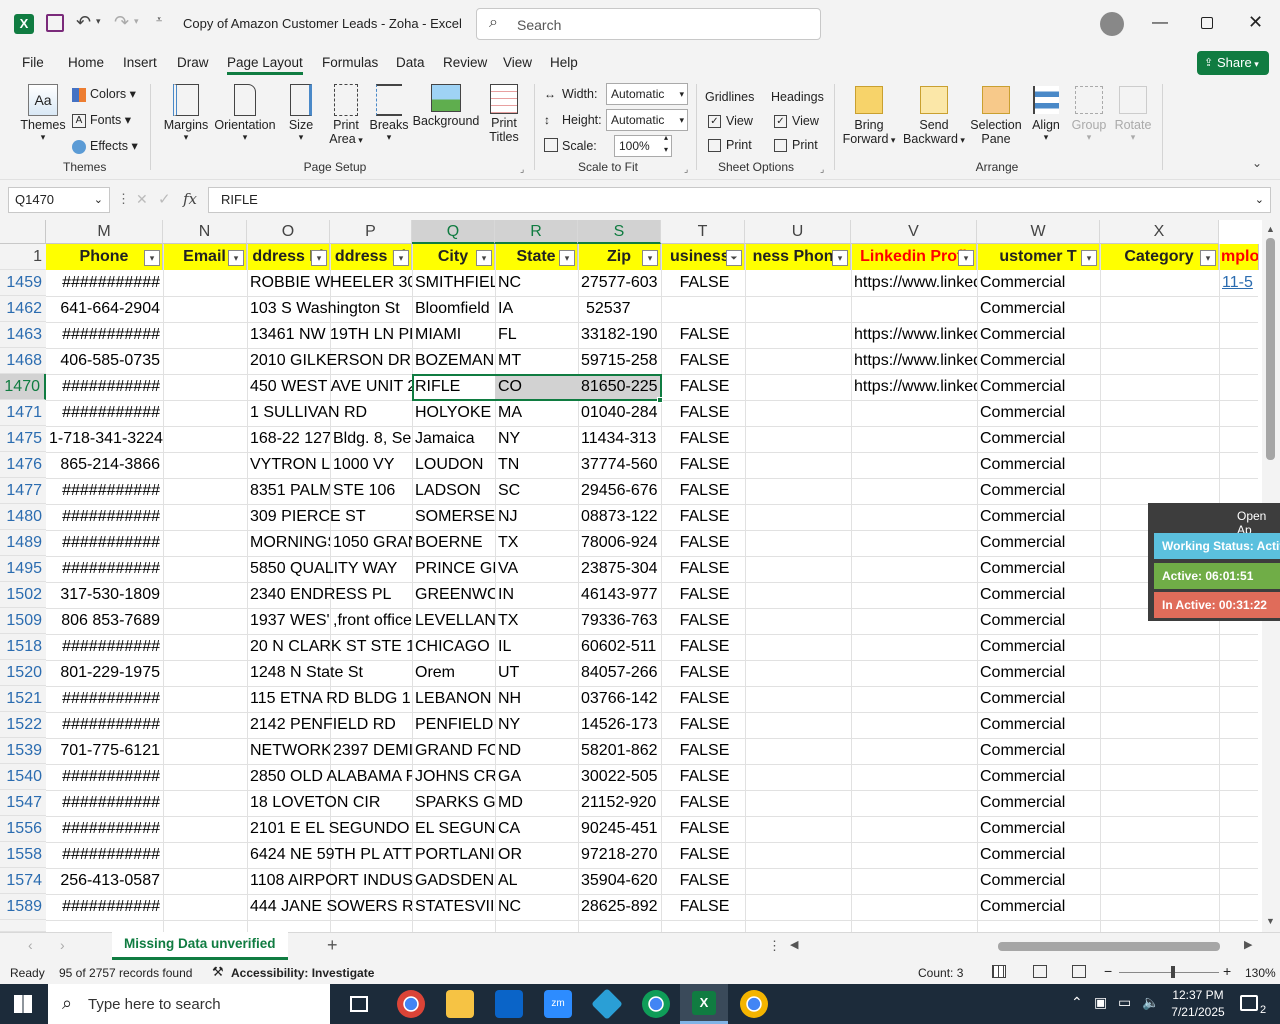 Image resolution: width=1280 pixels, height=1024 pixels. I want to click on task-view-icon, so click(359, 1004).